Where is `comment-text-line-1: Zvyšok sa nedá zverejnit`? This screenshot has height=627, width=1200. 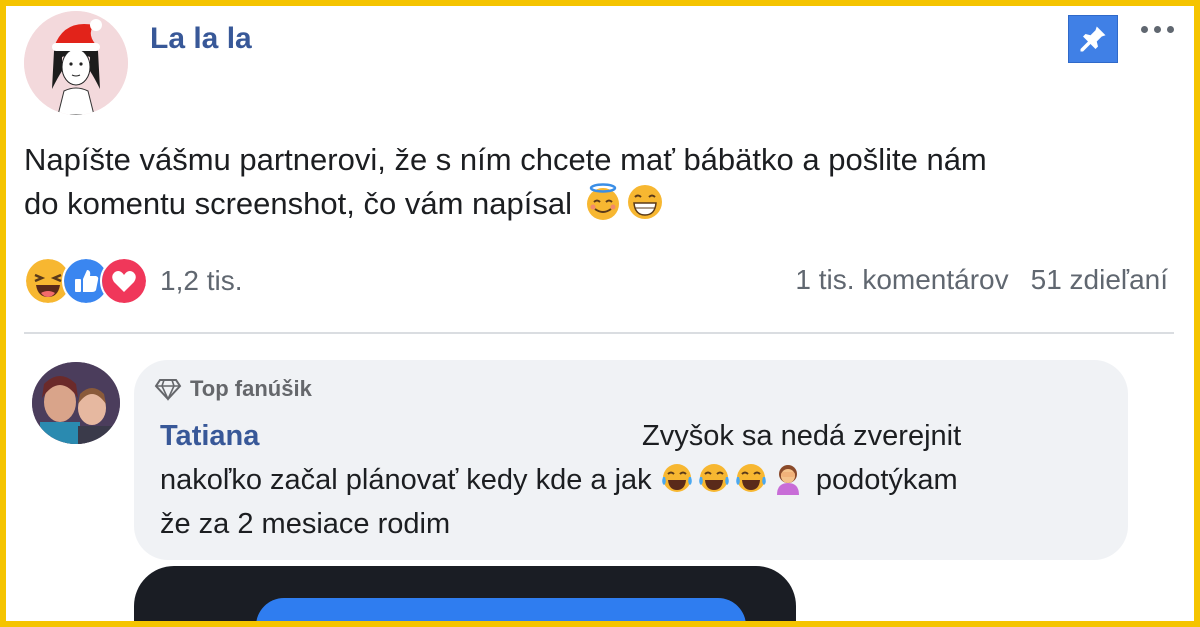 comment-text-line-1: Zvyšok sa nedá zverejnit is located at coordinates (802, 436).